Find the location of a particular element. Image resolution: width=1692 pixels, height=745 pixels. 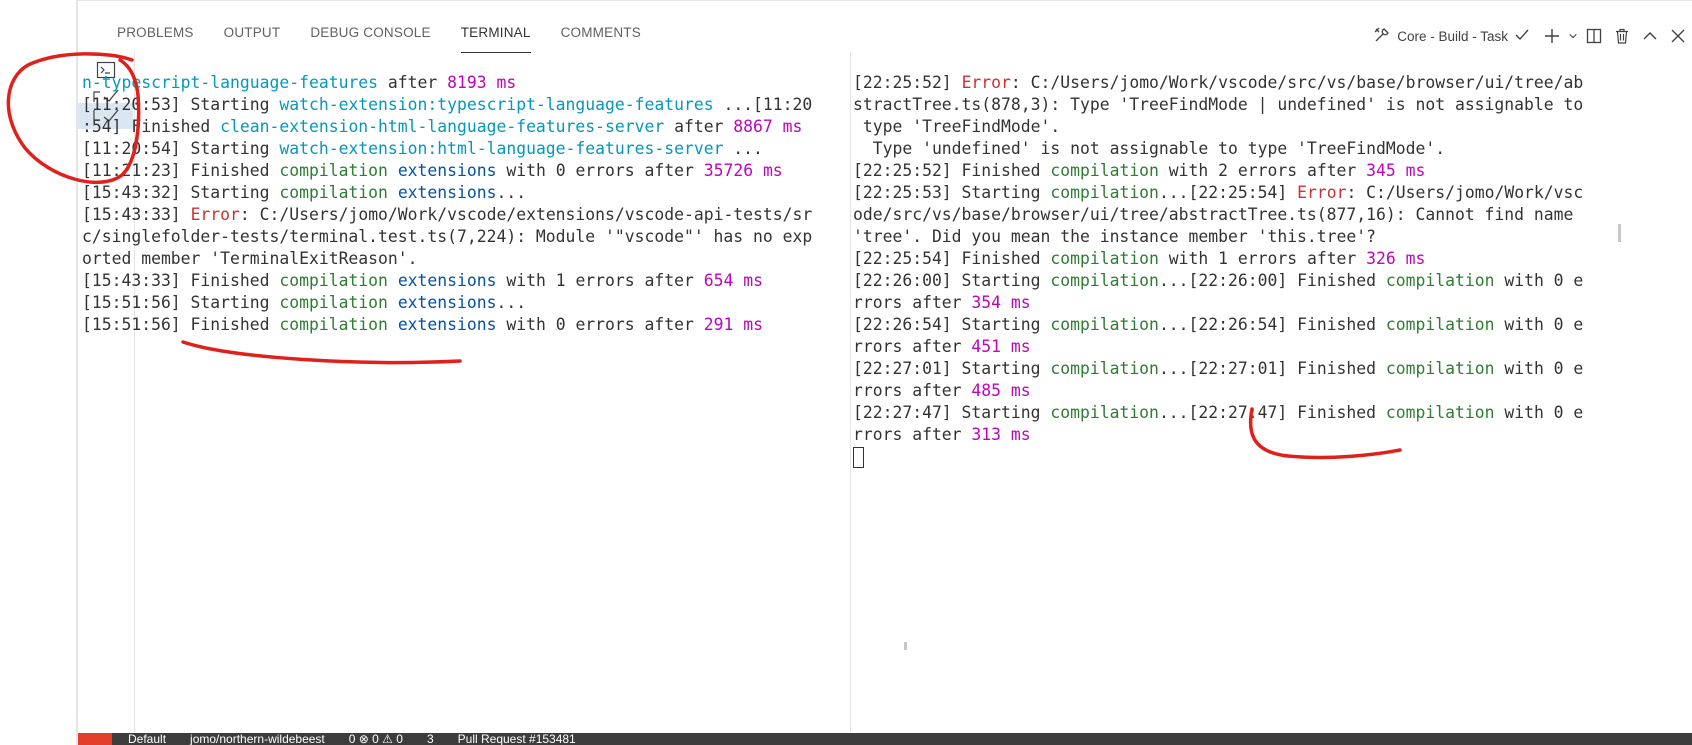

close-icon is located at coordinates (1678, 36).